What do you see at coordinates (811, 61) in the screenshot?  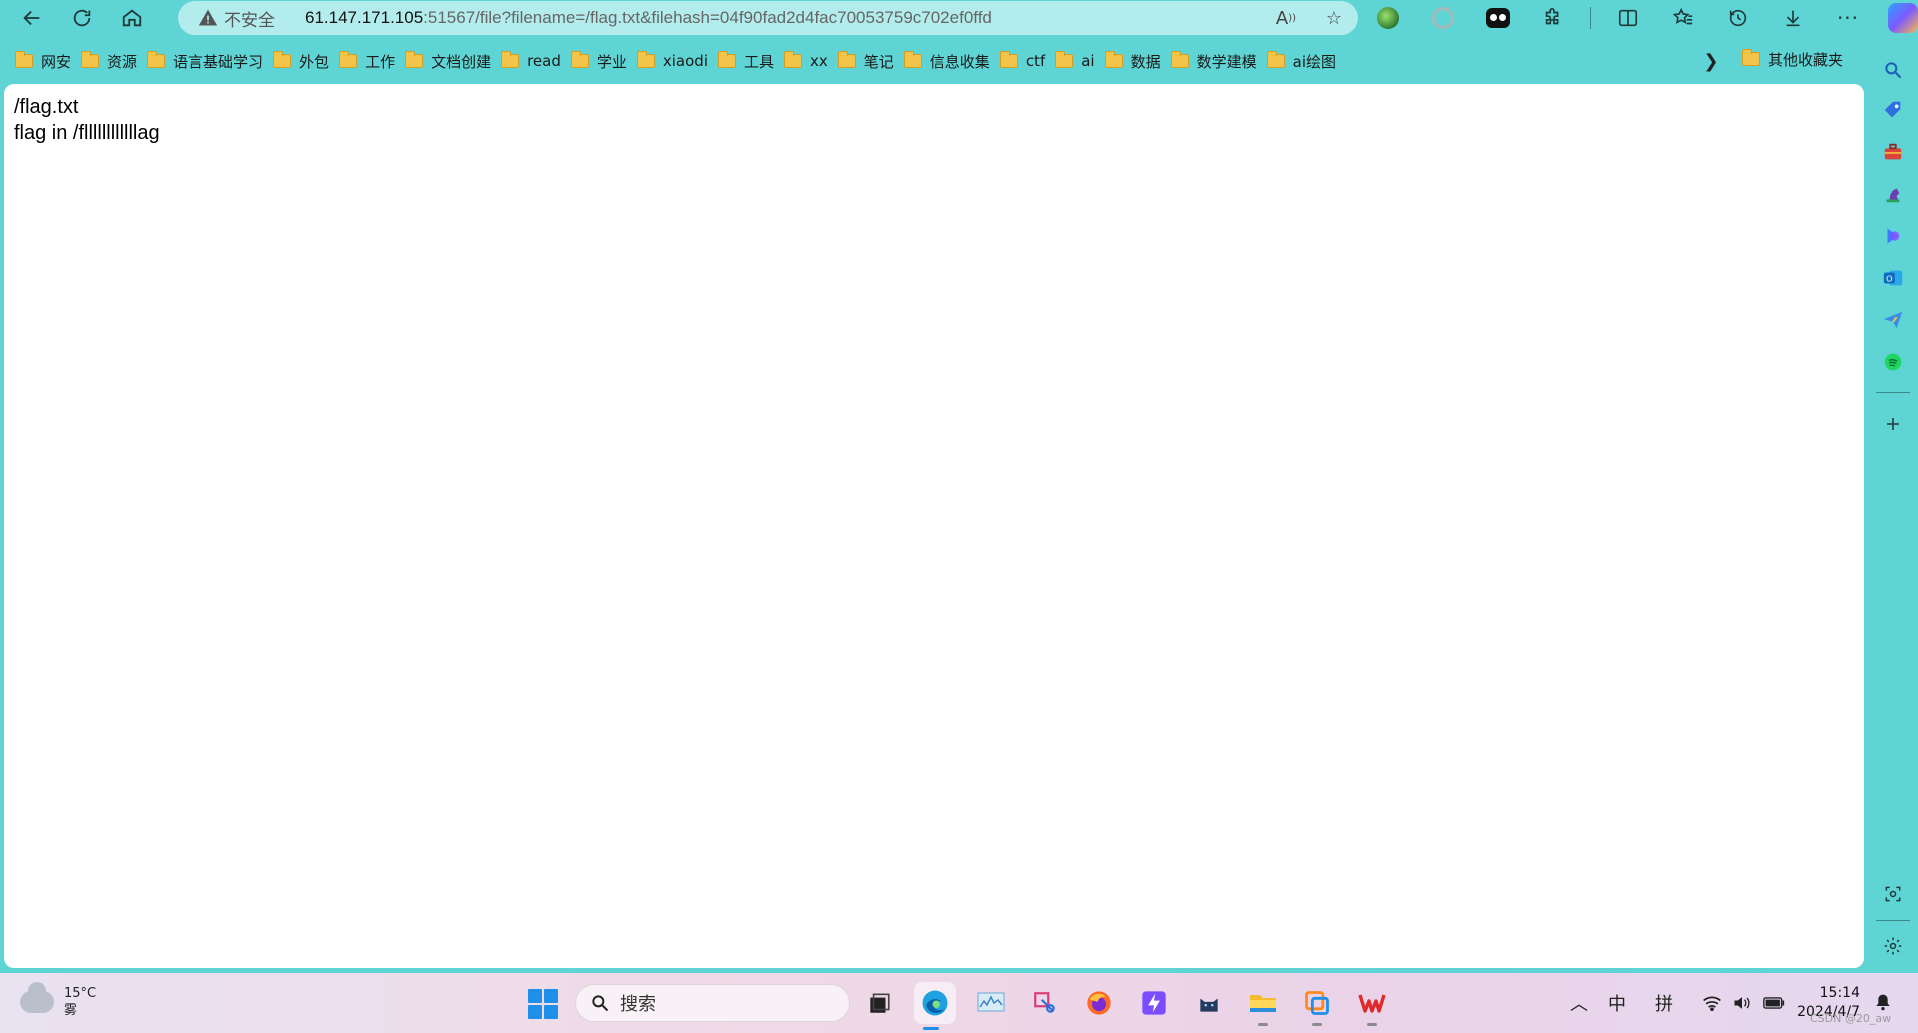 I see `bookmark-folder: xx` at bounding box center [811, 61].